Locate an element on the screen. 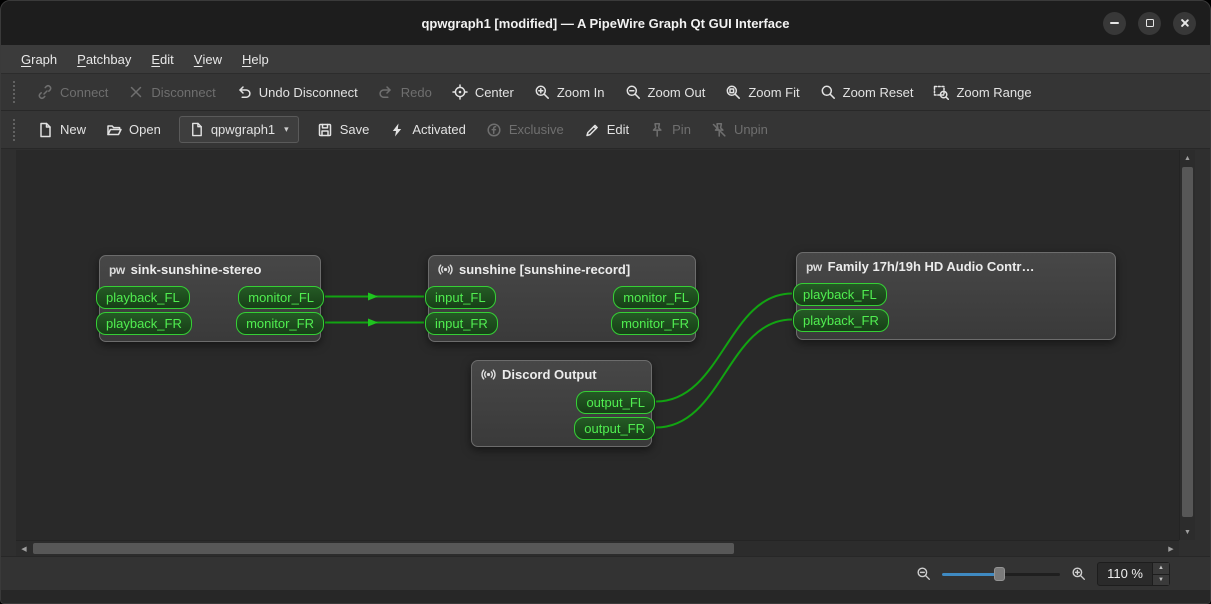 This screenshot has width=1211, height=604. port: input_FL is located at coordinates (460, 297).